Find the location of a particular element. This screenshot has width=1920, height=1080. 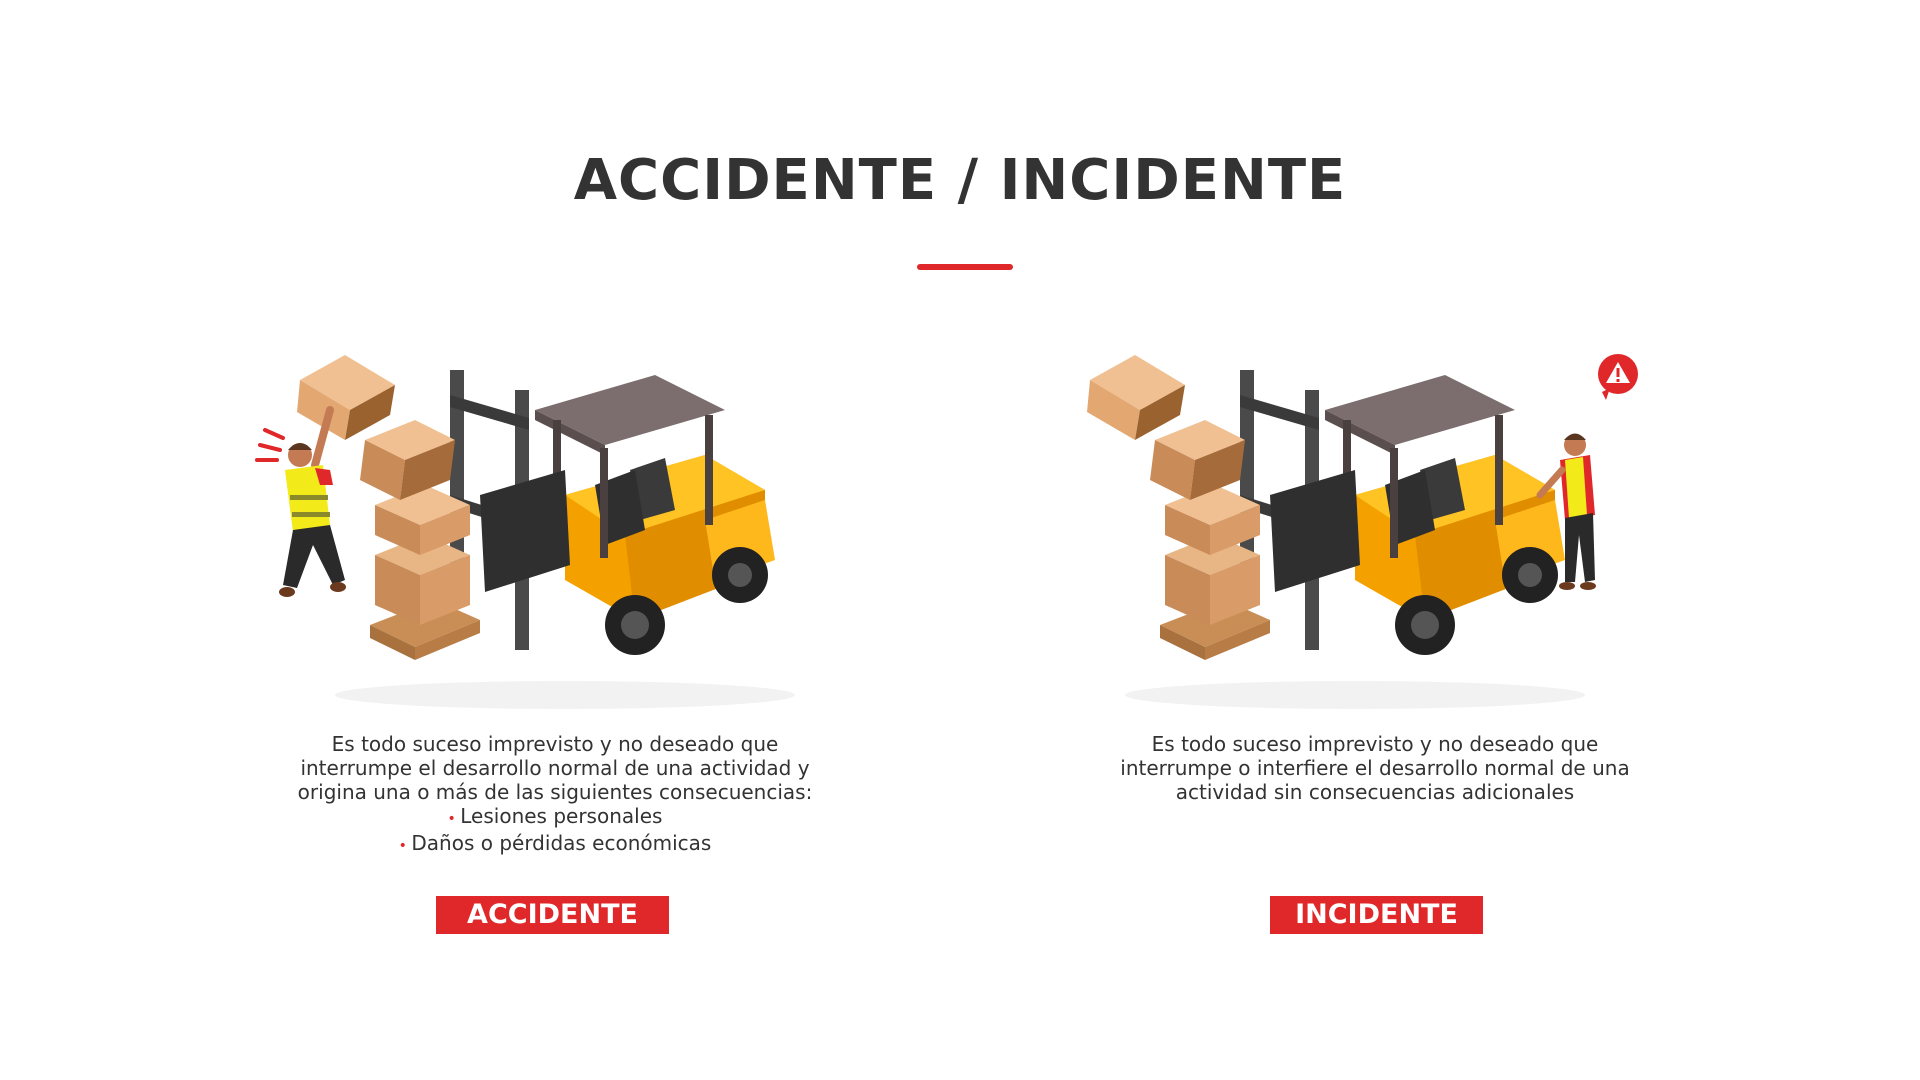

description-line: actividad sin consecuencias adicionales is located at coordinates (1375, 792).